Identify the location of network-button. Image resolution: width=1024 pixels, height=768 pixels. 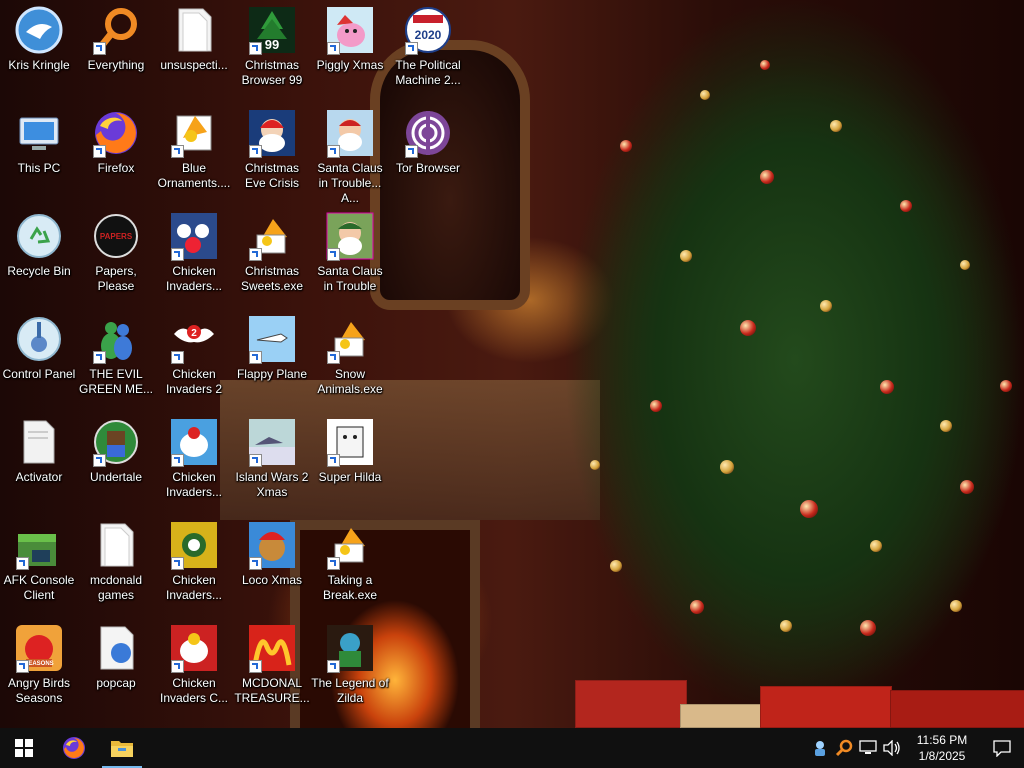
(868, 748).